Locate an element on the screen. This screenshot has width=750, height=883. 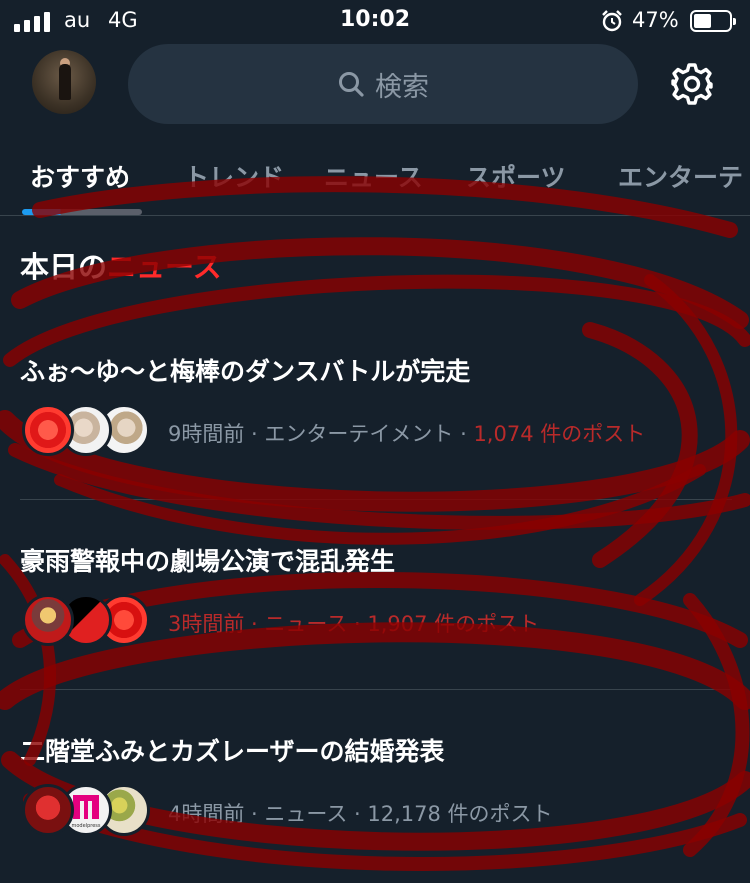
gear-icon is located at coordinates (692, 84).